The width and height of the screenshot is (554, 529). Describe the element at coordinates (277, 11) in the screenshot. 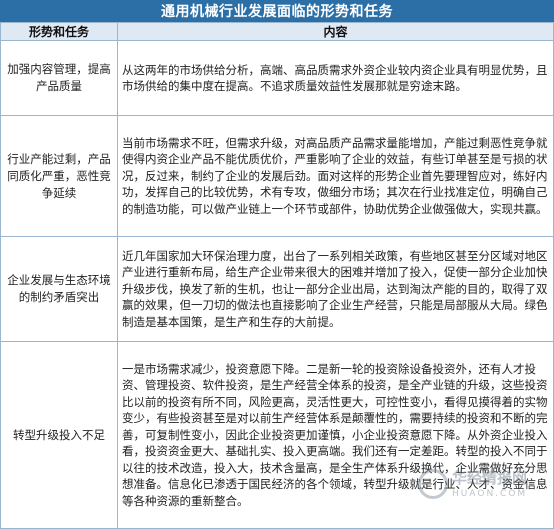

I see `table-title: 通用机械行业发展面临的形势和任务` at that location.